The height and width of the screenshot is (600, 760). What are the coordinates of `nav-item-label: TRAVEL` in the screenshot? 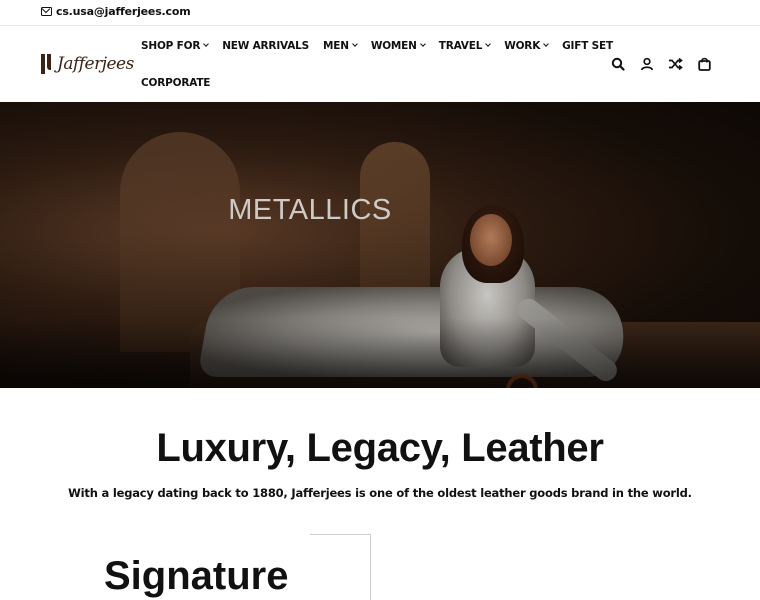 It's located at (460, 45).